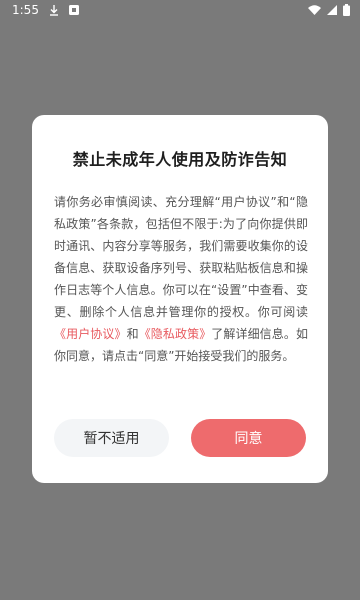 The image size is (360, 600). Describe the element at coordinates (314, 10) in the screenshot. I see `wifi-icon` at that location.